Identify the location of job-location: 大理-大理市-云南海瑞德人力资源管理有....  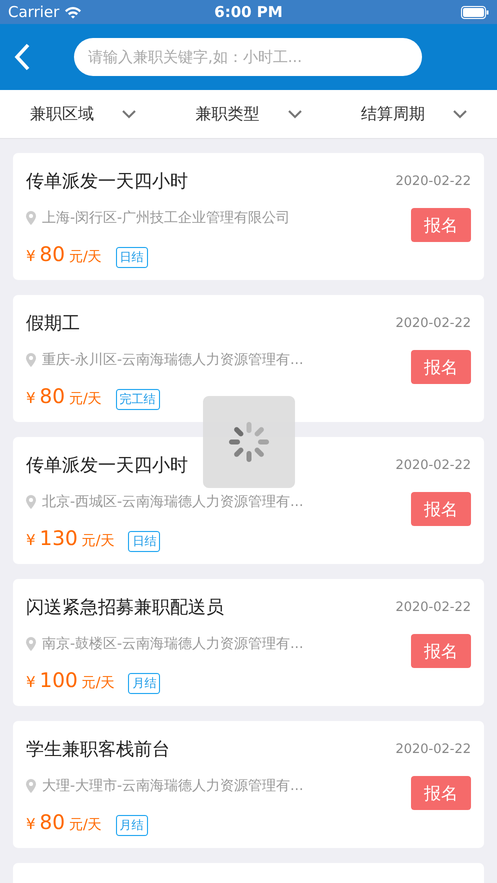
(173, 786).